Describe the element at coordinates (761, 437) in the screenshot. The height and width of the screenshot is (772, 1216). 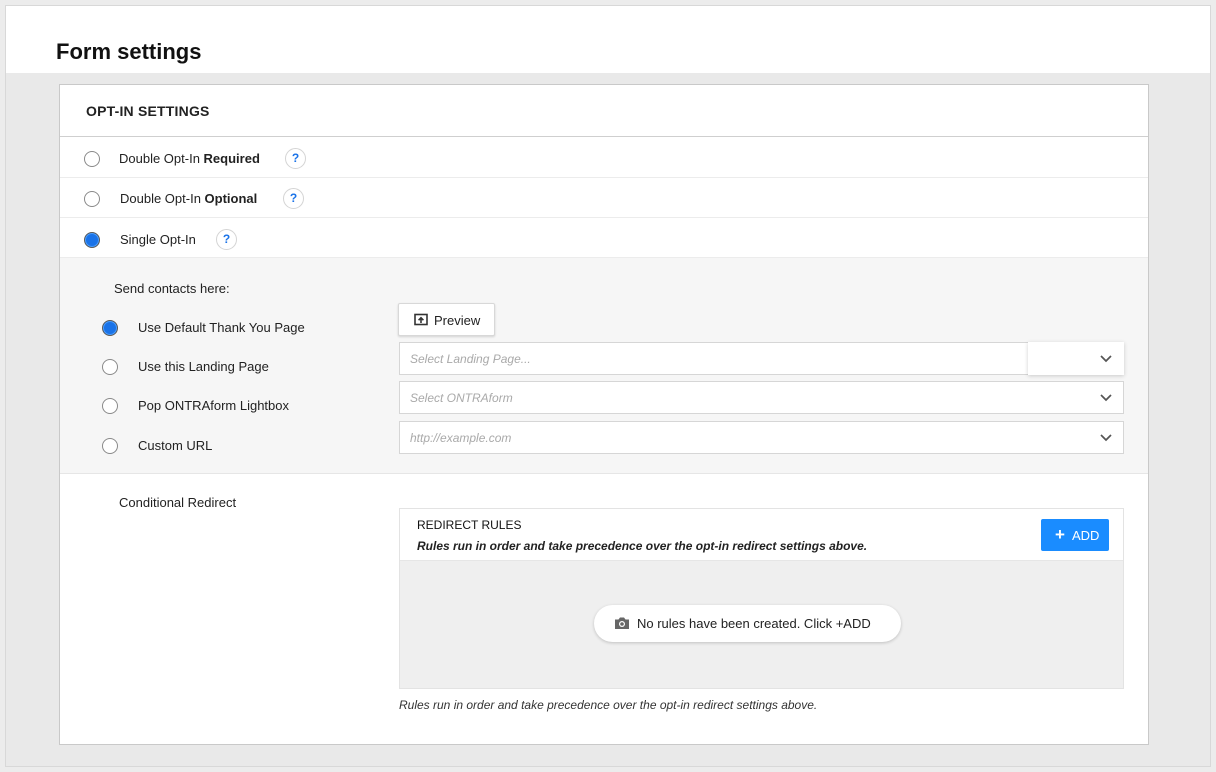
I see `custom-url-input: http://example.com` at that location.